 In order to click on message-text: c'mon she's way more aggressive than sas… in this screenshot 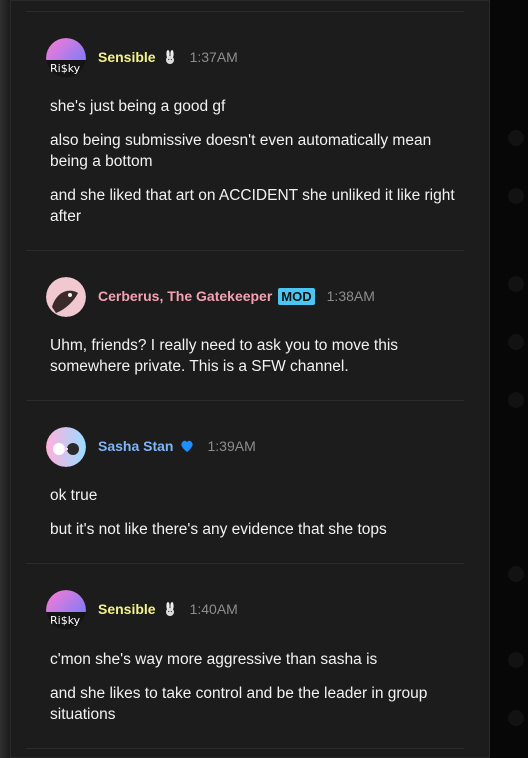, I will do `click(214, 659)`.